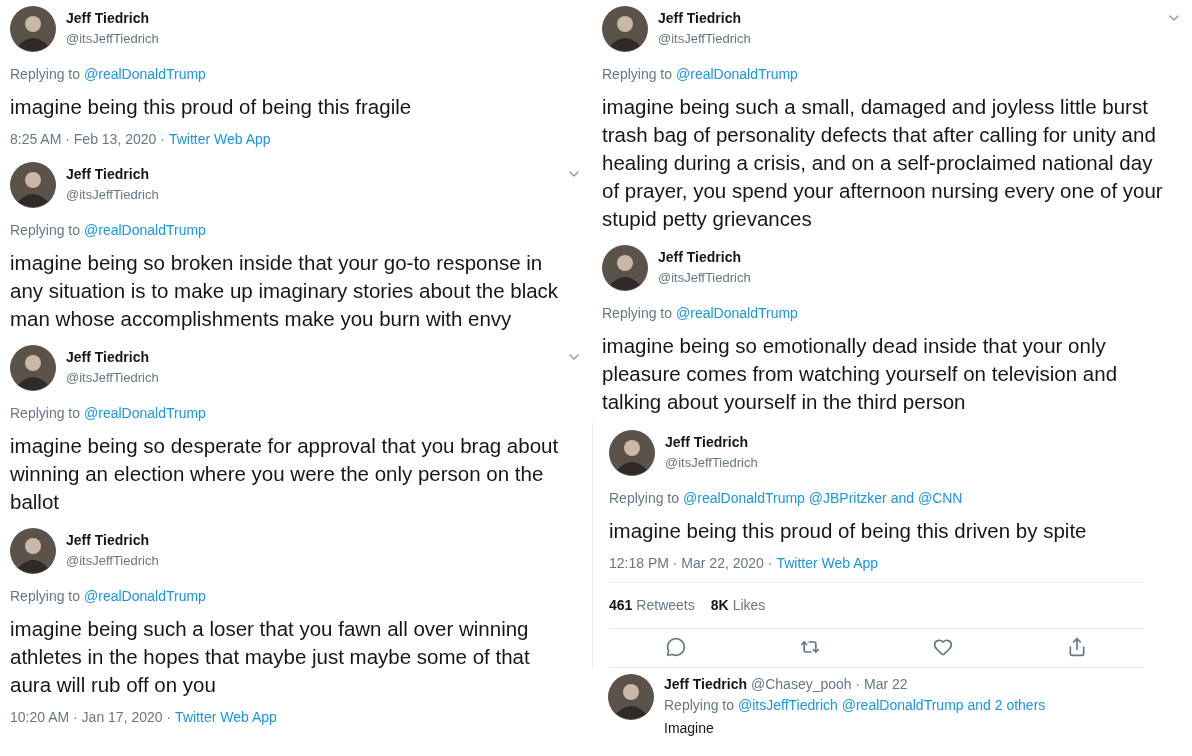 The height and width of the screenshot is (756, 1192). Describe the element at coordinates (883, 163) in the screenshot. I see `tweet-text: imagine being such a small, damaged and joyless little burst trash bag of personality defects that after calling for unity and healing during a crisis, and on a self-proclaimed national day of prayer, you spend your afternoon nursing every one of your stupid petty grievances` at that location.